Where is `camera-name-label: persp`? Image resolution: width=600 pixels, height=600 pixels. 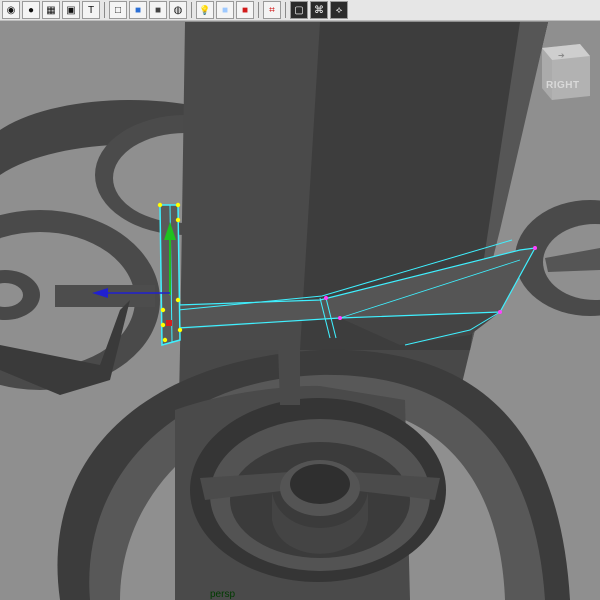 camera-name-label: persp is located at coordinates (223, 594).